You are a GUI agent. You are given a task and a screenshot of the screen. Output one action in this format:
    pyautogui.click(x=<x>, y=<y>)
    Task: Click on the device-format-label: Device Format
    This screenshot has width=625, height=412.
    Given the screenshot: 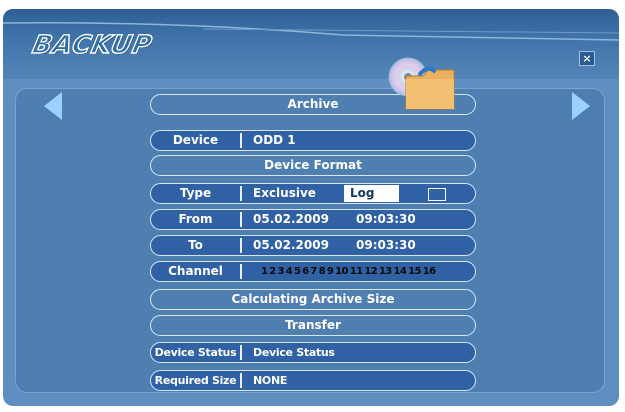 What is the action you would take?
    pyautogui.click(x=313, y=165)
    